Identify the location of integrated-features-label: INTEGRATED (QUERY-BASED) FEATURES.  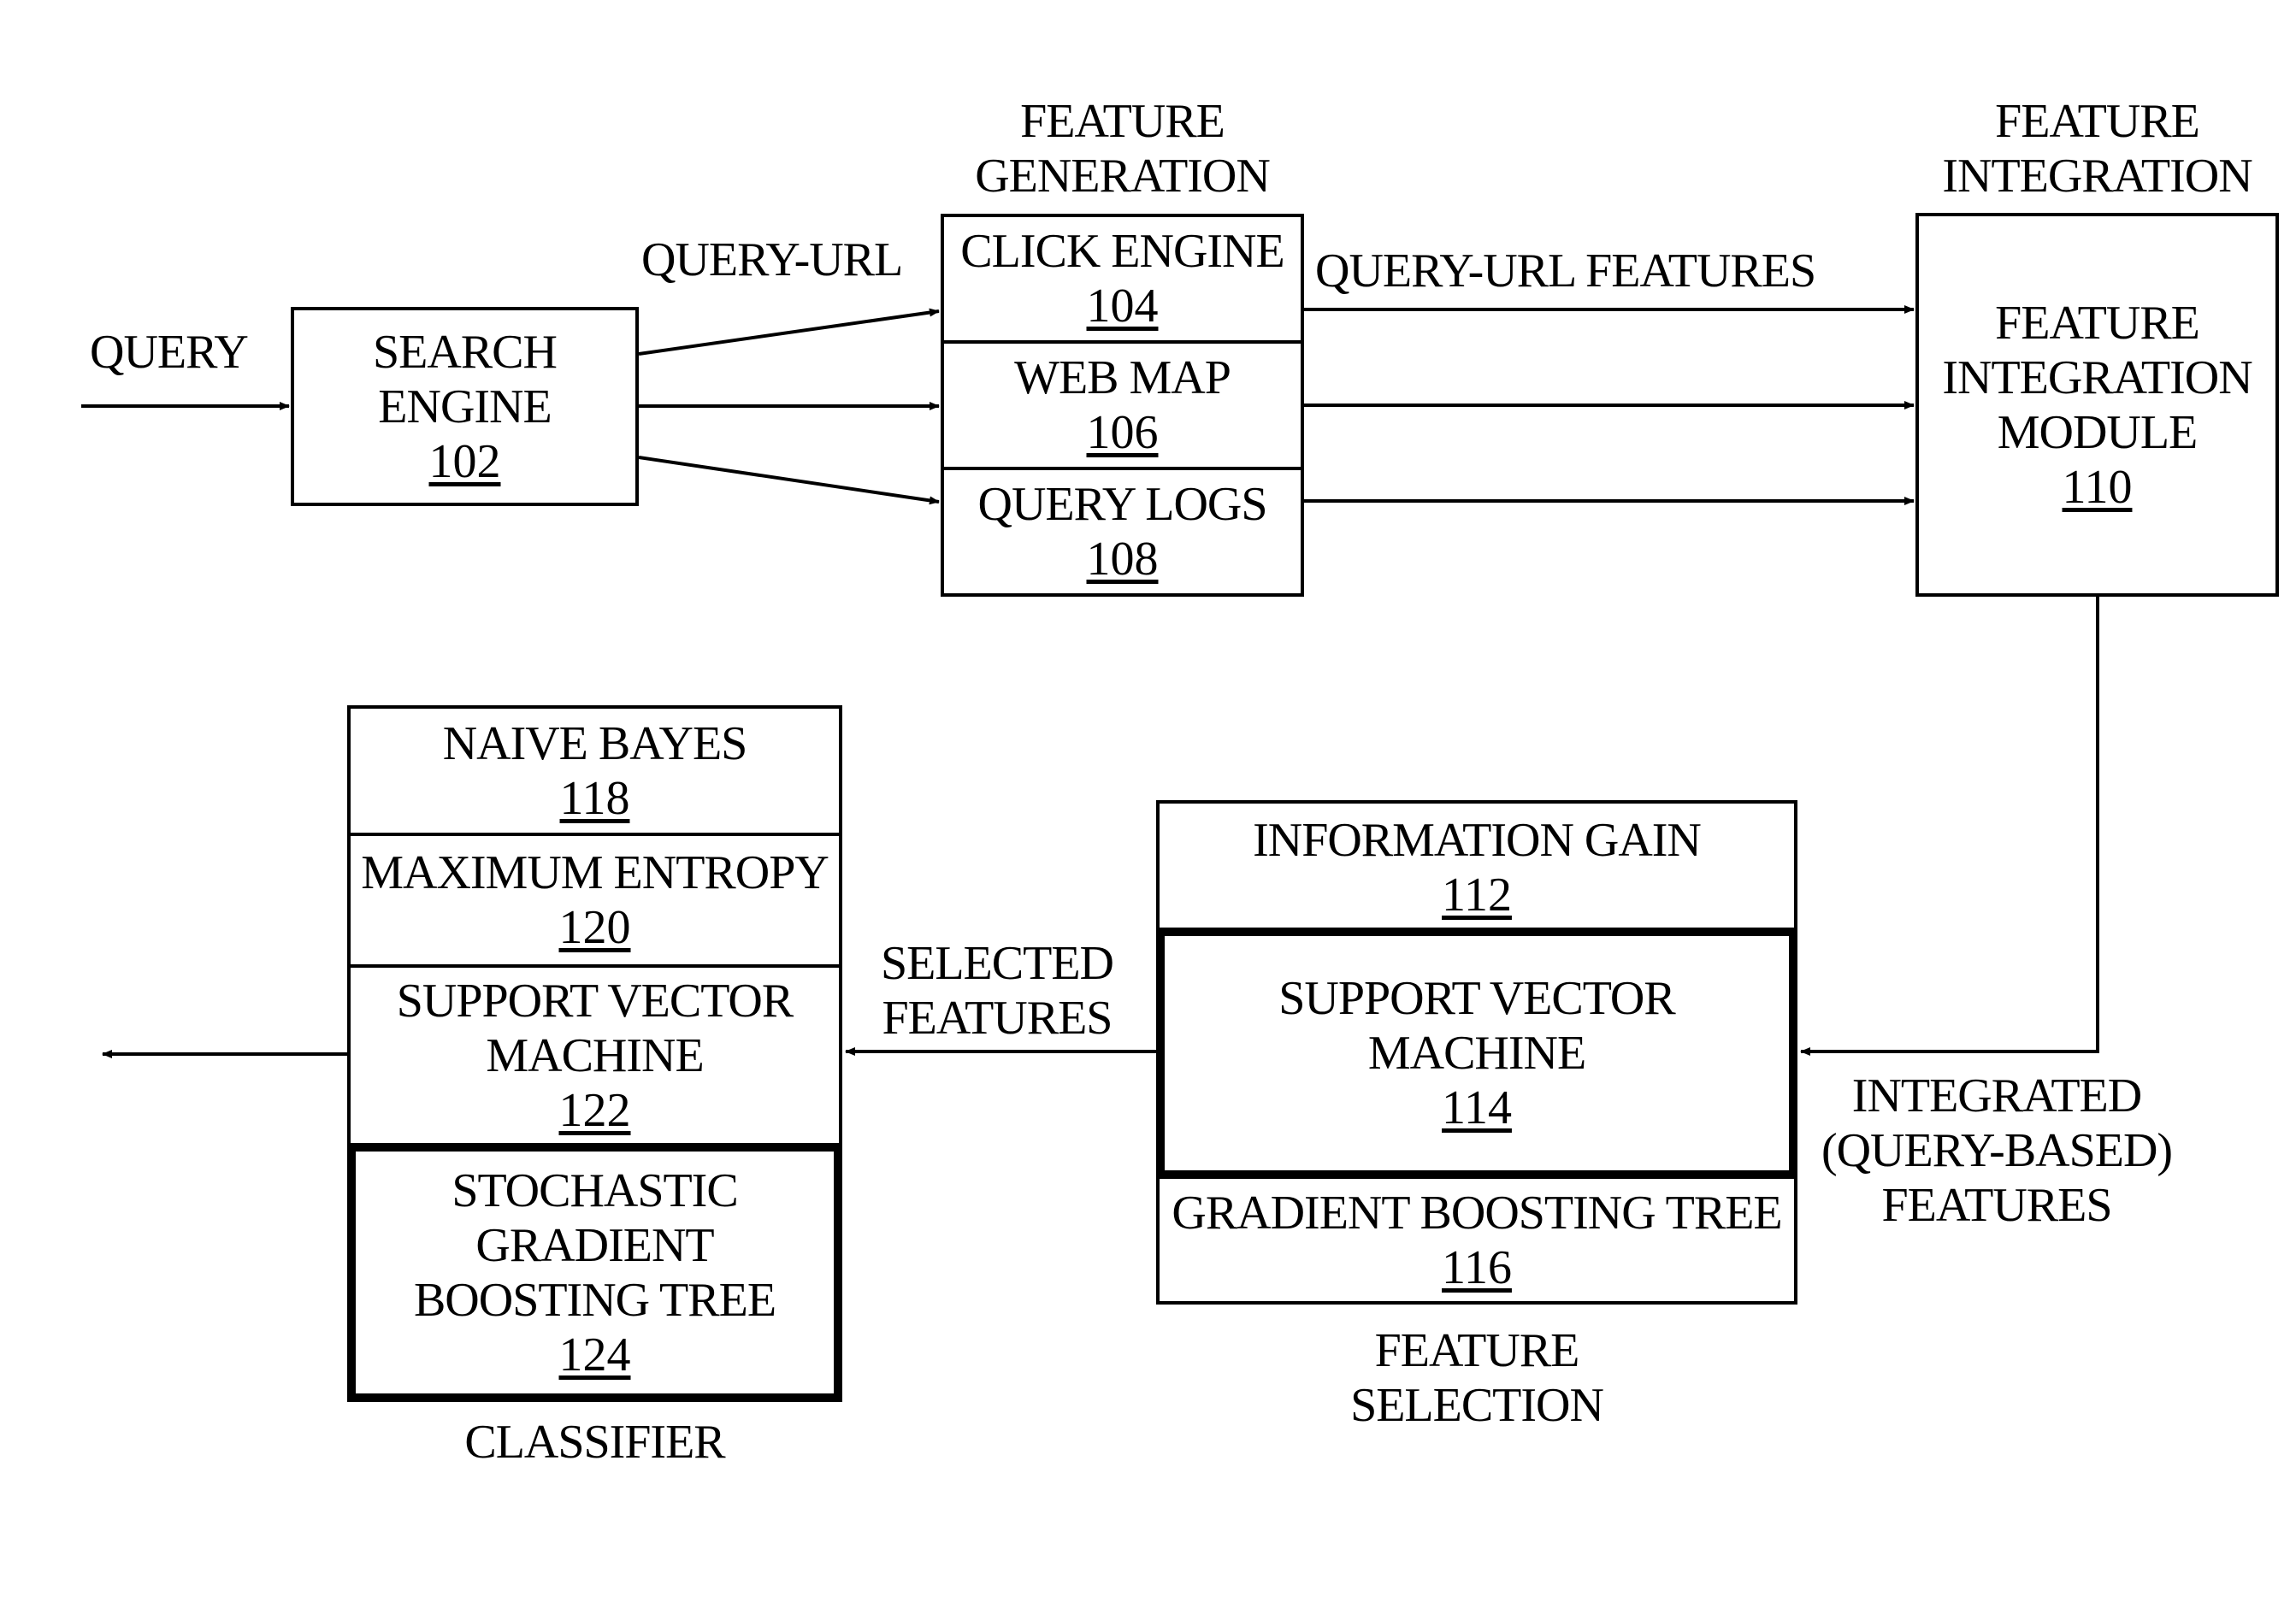
(1997, 1151).